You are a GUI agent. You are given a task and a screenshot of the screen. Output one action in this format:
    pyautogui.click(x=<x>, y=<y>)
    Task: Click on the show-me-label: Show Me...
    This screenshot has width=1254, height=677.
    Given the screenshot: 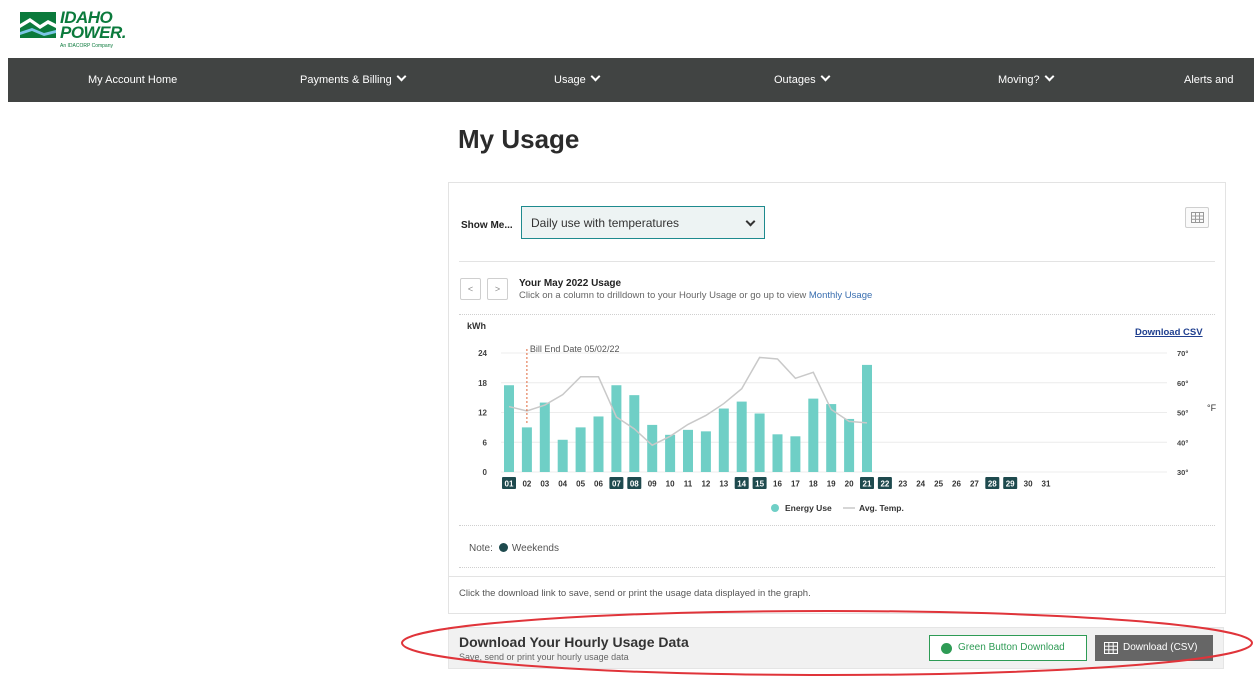 What is the action you would take?
    pyautogui.click(x=487, y=225)
    